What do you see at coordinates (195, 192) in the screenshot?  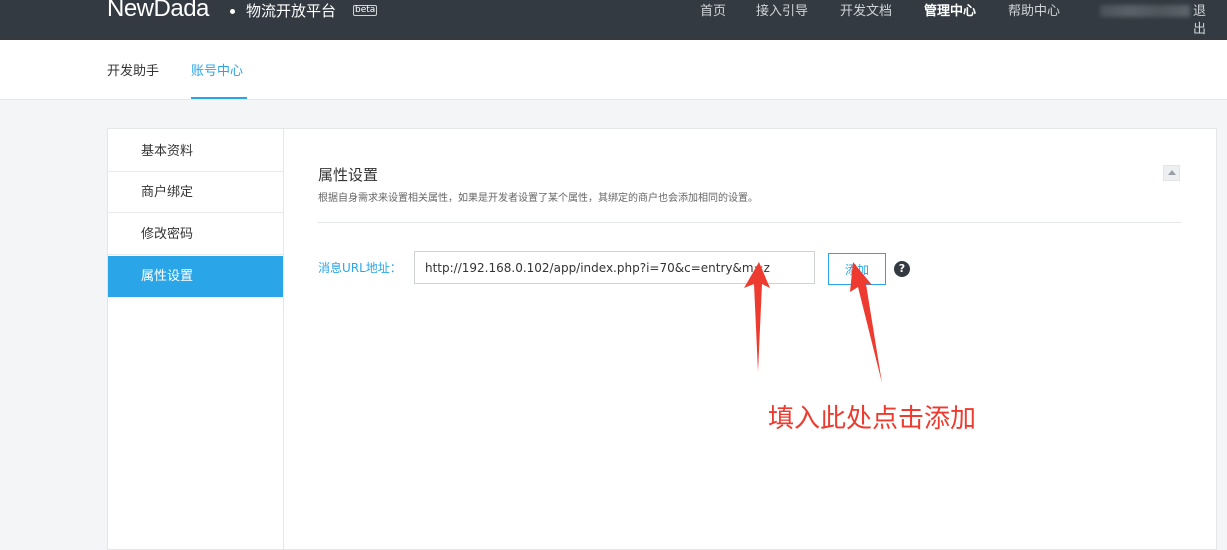 I see `sidebar-item-merchant-binding: 商户绑定` at bounding box center [195, 192].